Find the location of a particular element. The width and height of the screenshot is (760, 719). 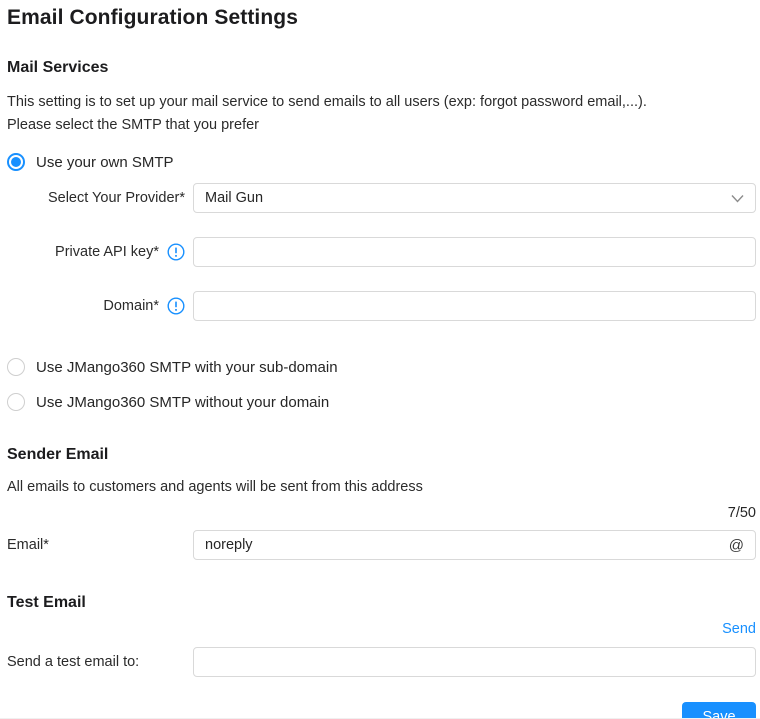

radio-button-selected is located at coordinates (16, 162).